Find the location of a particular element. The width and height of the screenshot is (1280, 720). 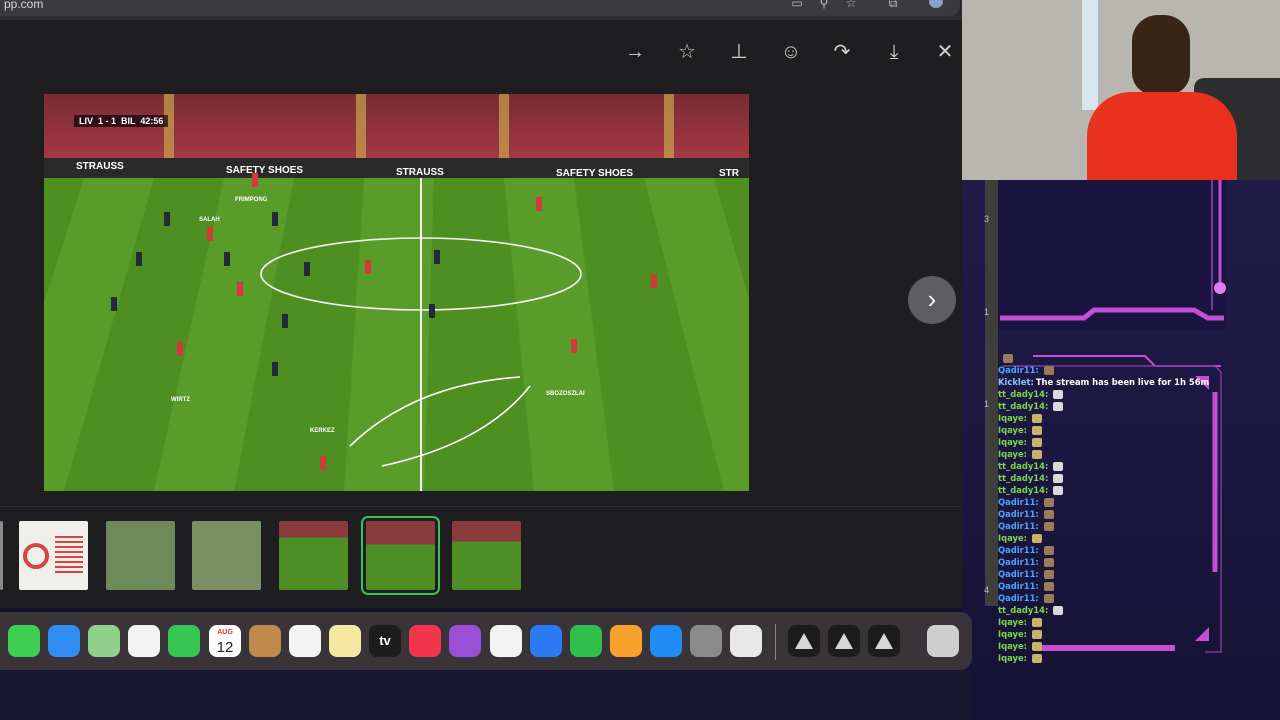

calendar-icon: AUG 12 is located at coordinates (225, 641).